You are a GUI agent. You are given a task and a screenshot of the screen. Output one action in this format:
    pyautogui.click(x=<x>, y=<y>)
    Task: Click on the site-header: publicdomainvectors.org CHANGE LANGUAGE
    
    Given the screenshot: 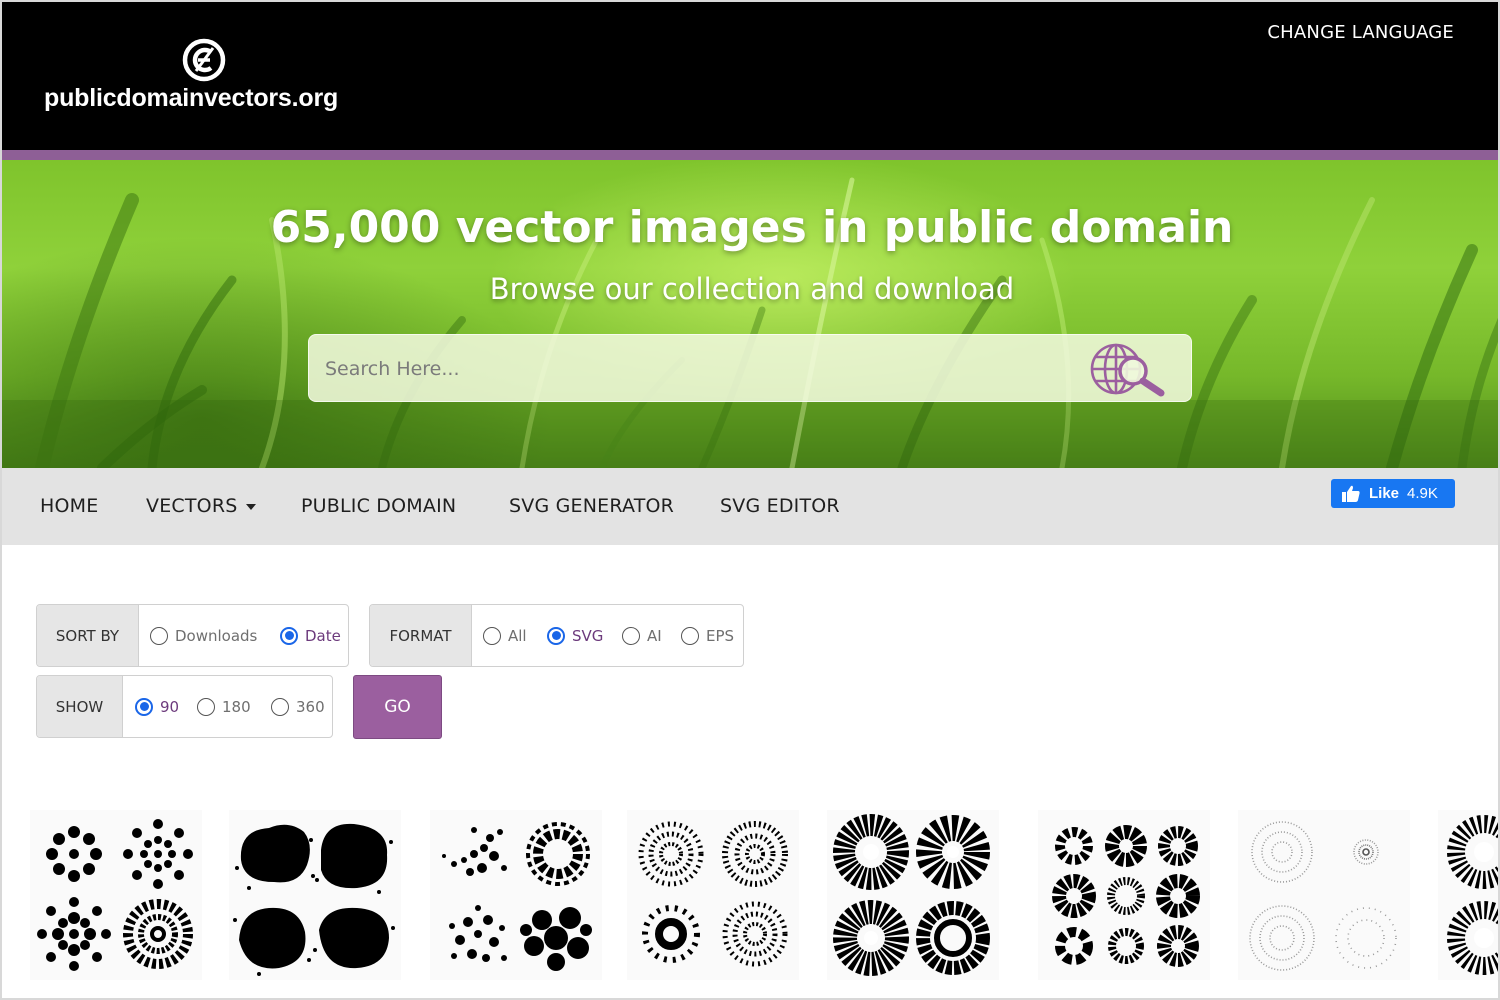 What is the action you would take?
    pyautogui.click(x=750, y=76)
    